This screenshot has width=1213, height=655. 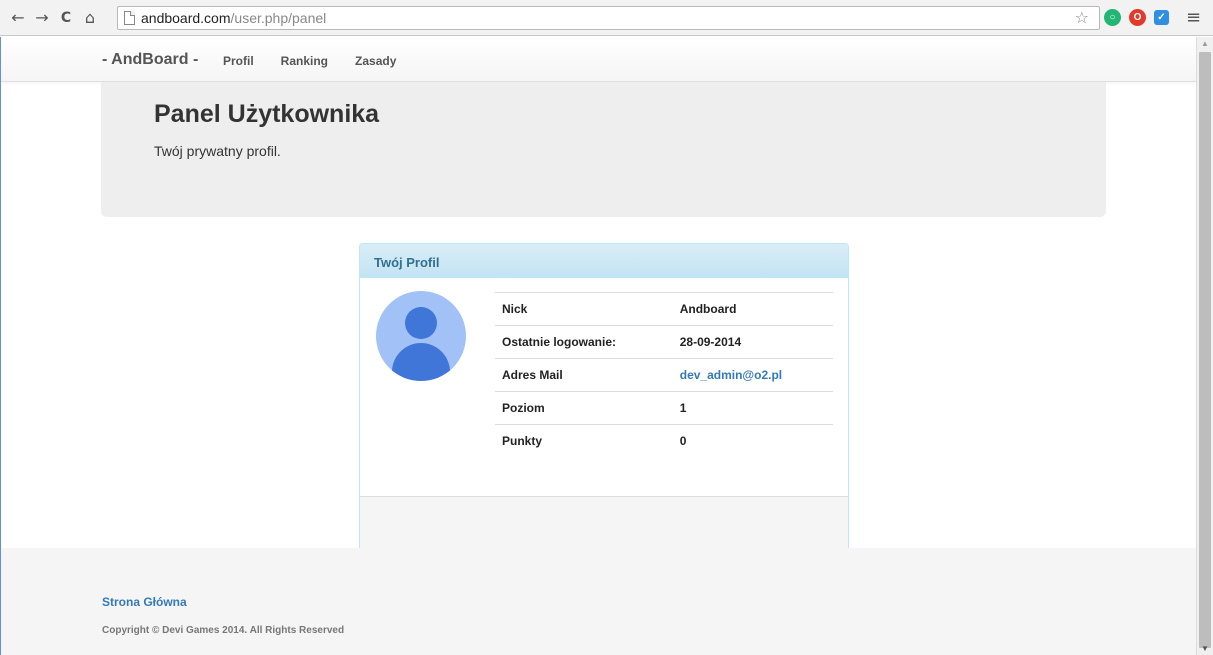 I want to click on row-value: 0, so click(x=752, y=441).